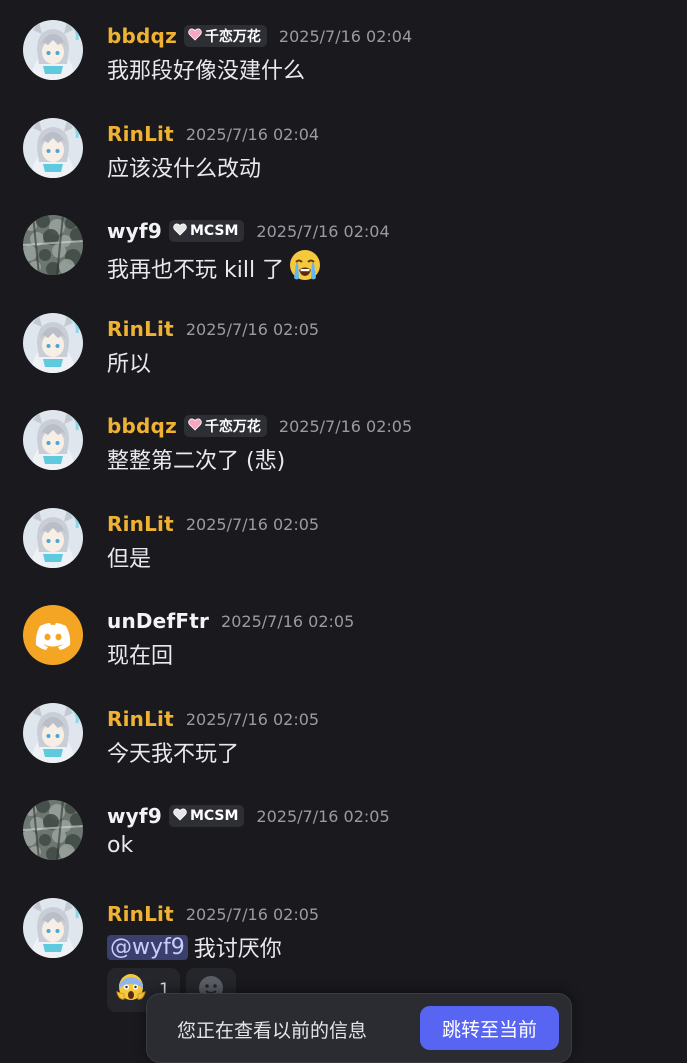 Image resolution: width=687 pixels, height=1063 pixels. I want to click on message-text: 现在回, so click(140, 656).